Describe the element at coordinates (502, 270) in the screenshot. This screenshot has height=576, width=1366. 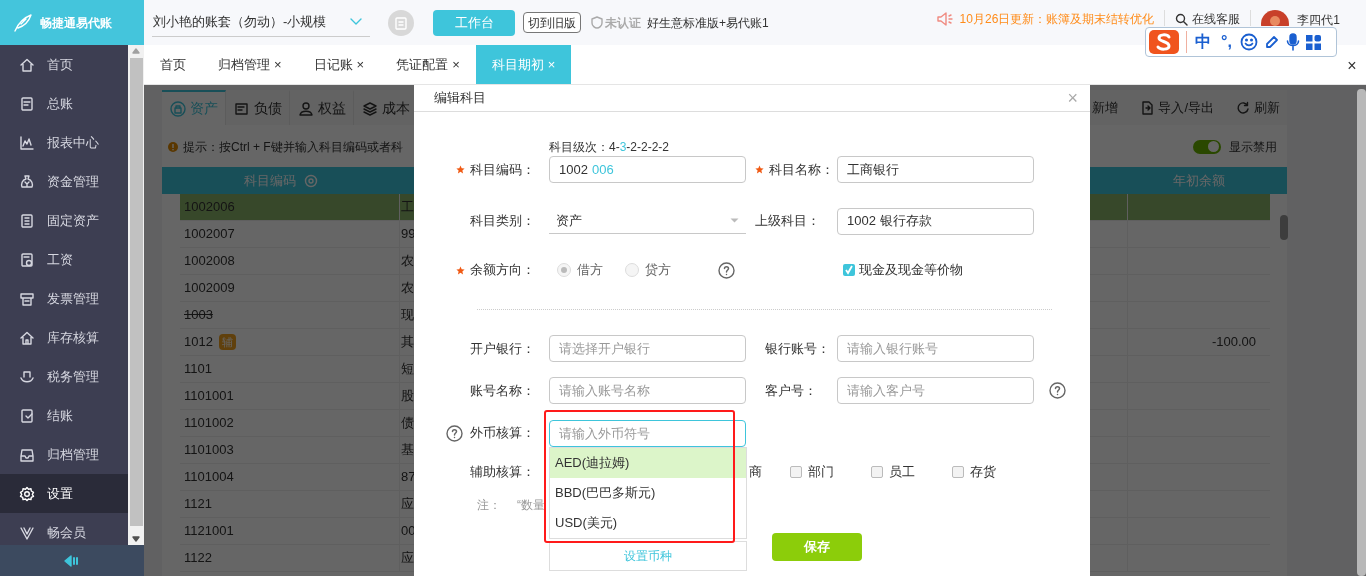
I see `field-label: 余额方向：` at that location.